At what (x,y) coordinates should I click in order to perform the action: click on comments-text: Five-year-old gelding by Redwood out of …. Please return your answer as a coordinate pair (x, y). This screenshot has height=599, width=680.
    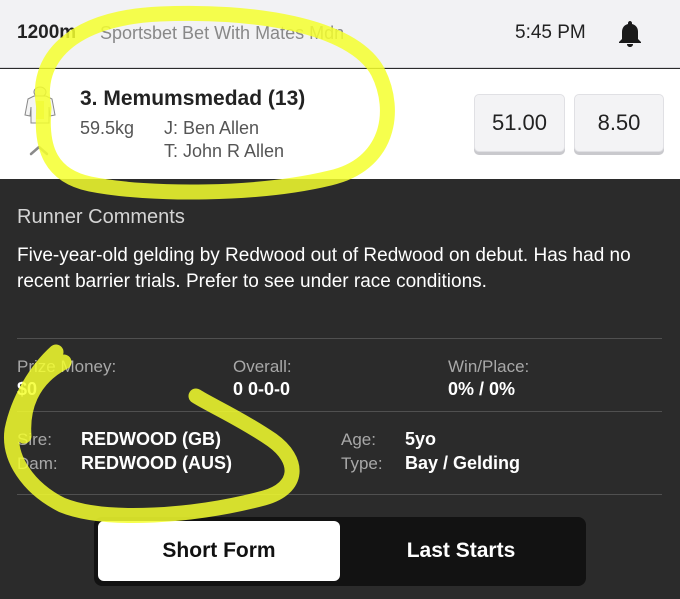
    Looking at the image, I should click on (324, 268).